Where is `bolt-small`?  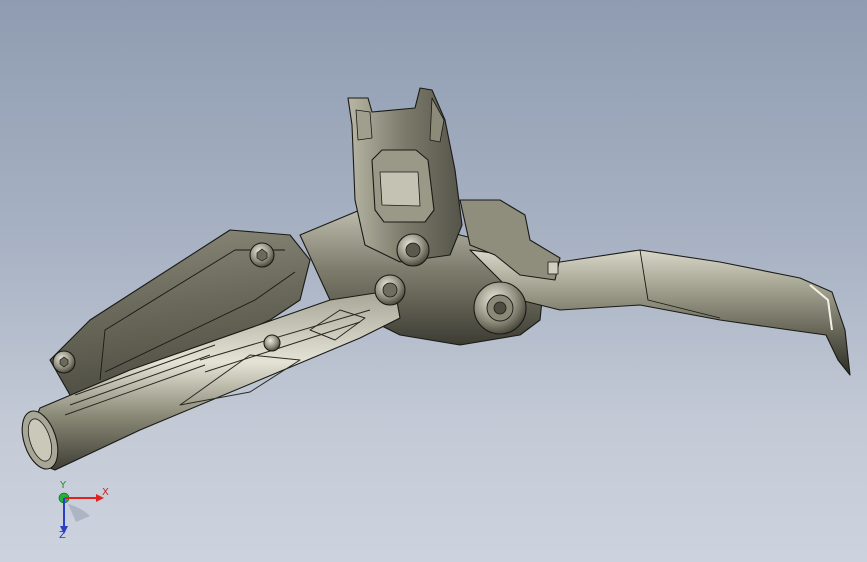
bolt-small is located at coordinates (272, 343).